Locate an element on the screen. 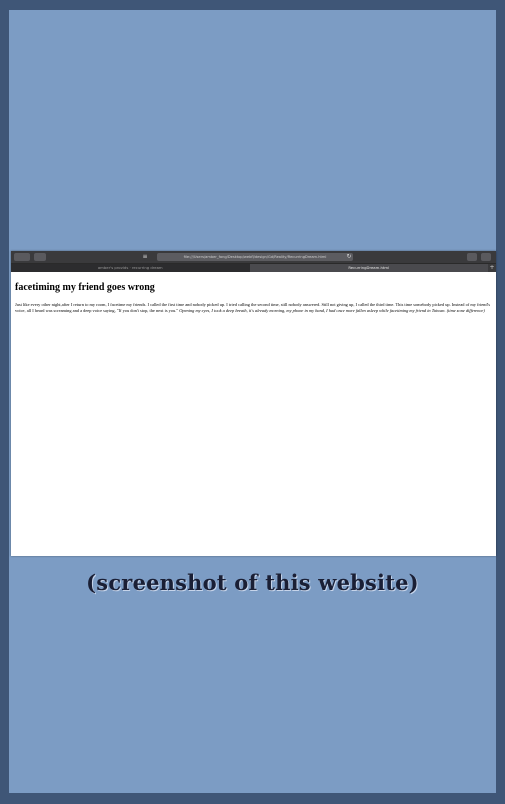  share-icon is located at coordinates (472, 257).